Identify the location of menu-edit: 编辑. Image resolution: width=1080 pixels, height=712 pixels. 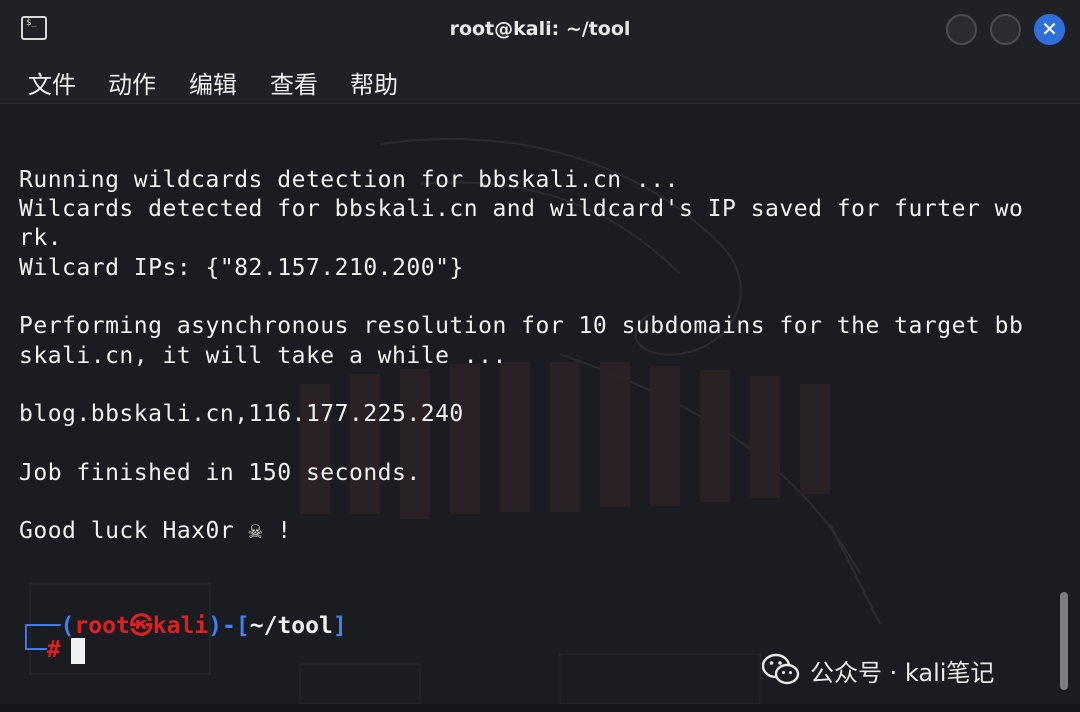
(213, 82).